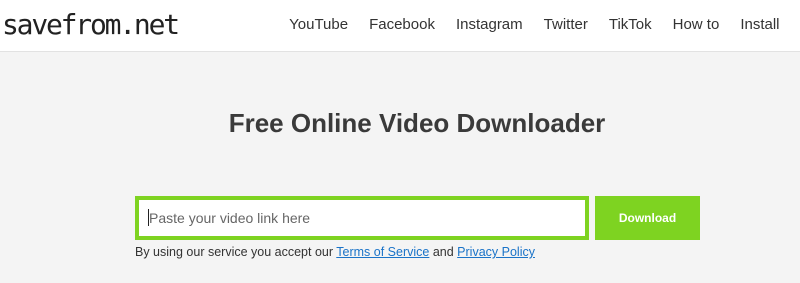 The image size is (800, 283). What do you see at coordinates (236, 252) in the screenshot?
I see `terms-prefix: By using our service you accept our` at bounding box center [236, 252].